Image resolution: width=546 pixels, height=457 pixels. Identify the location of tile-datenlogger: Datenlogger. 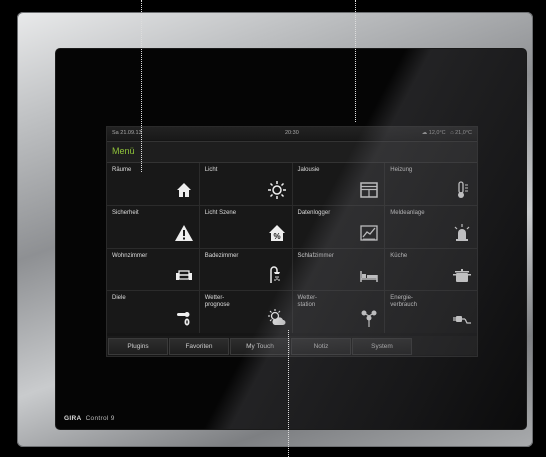
(338, 226).